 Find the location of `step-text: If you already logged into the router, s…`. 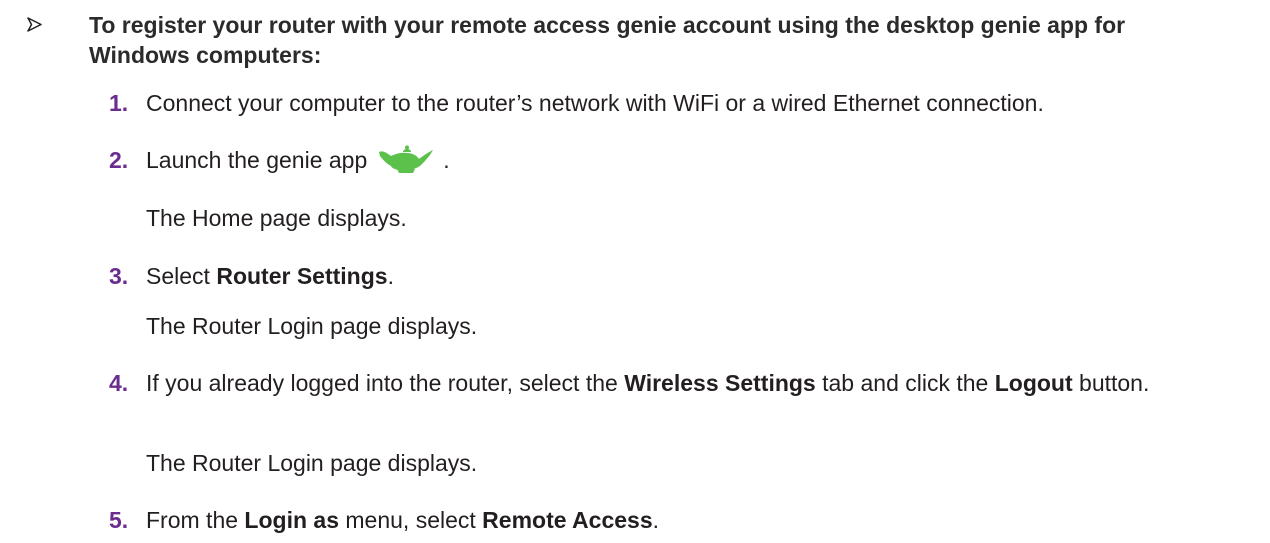

step-text: If you already logged into the router, s… is located at coordinates (648, 383).